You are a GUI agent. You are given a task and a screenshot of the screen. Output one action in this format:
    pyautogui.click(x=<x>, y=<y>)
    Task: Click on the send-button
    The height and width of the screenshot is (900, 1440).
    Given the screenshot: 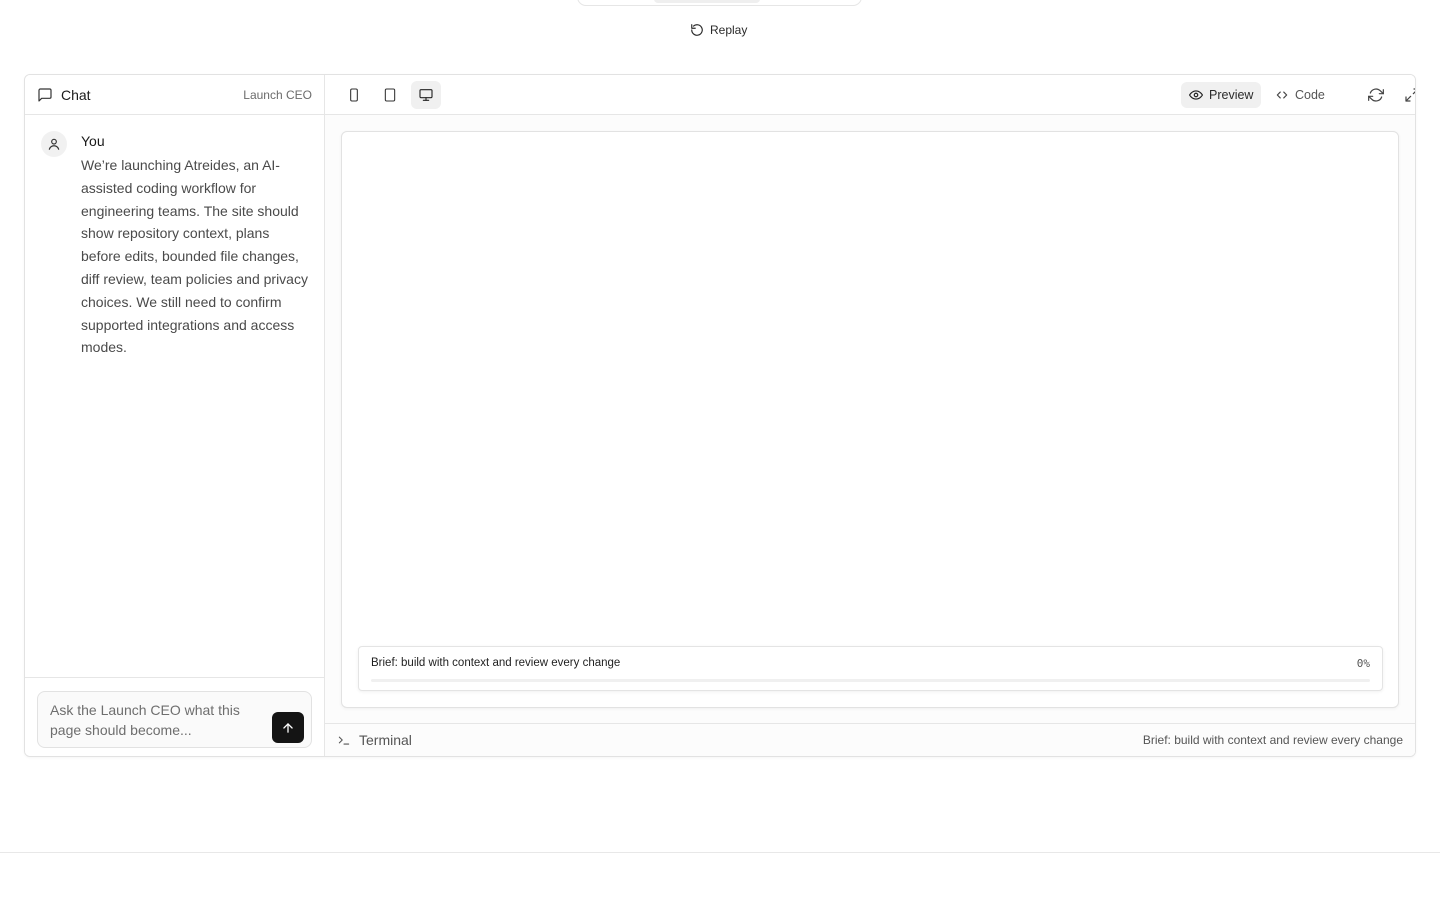 What is the action you would take?
    pyautogui.click(x=288, y=727)
    